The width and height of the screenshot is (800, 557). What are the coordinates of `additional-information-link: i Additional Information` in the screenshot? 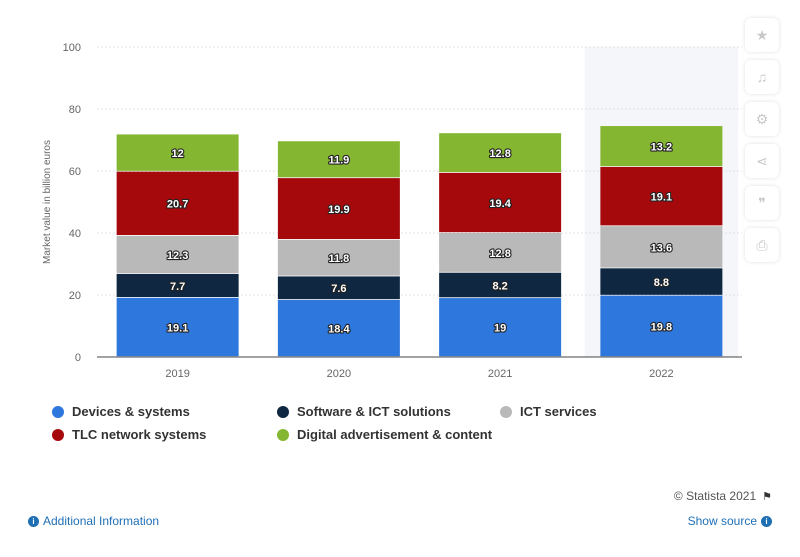 It's located at (93, 521).